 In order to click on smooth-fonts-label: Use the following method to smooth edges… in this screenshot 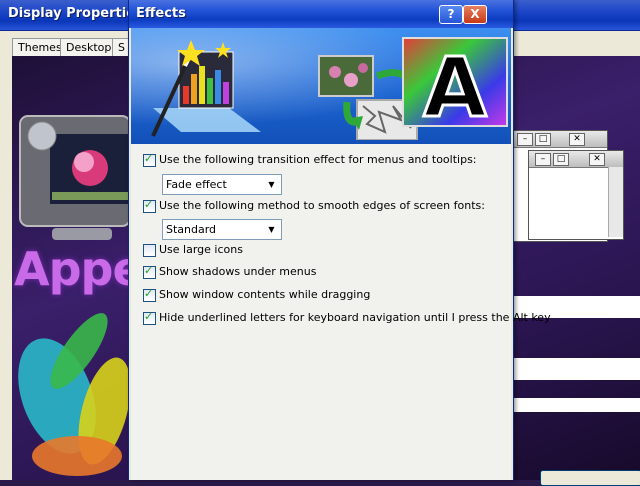, I will do `click(322, 205)`.